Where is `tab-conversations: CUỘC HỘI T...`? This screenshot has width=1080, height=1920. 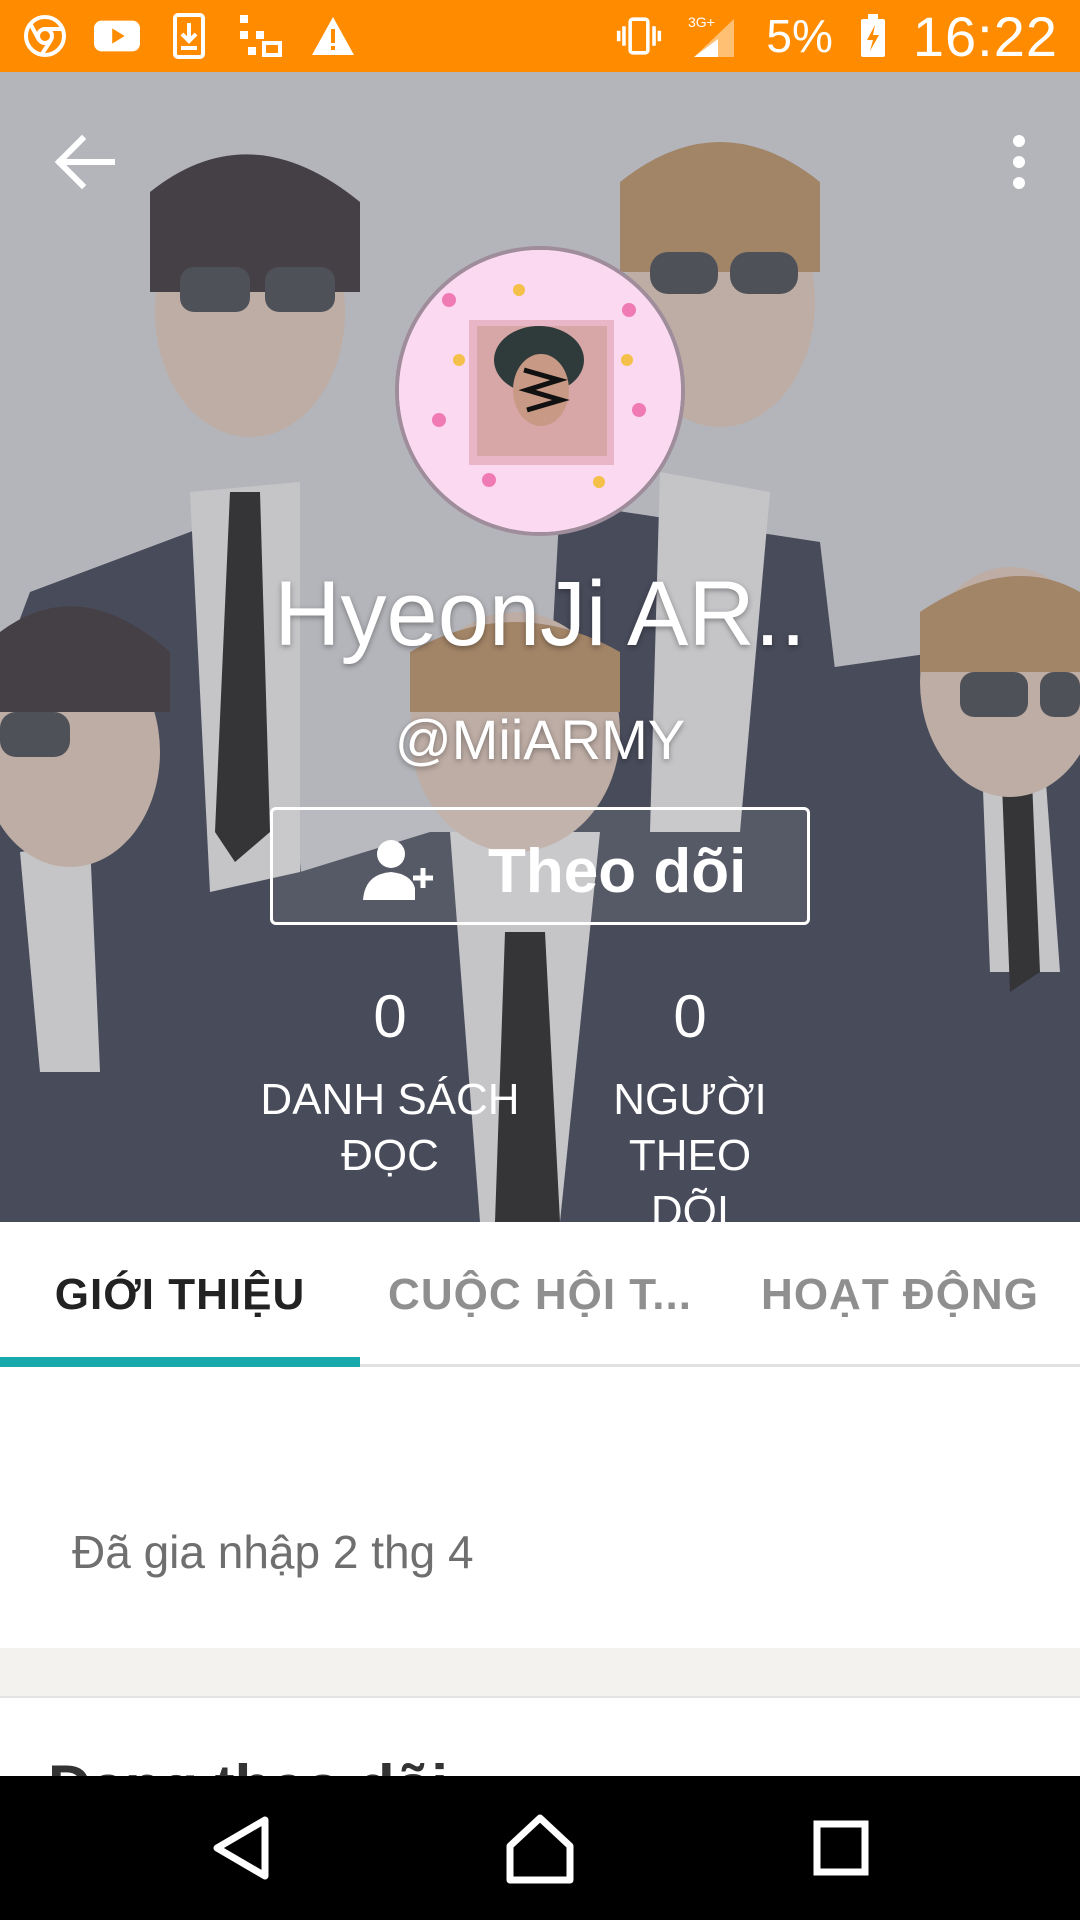 tab-conversations: CUỘC HỘI T... is located at coordinates (540, 1294).